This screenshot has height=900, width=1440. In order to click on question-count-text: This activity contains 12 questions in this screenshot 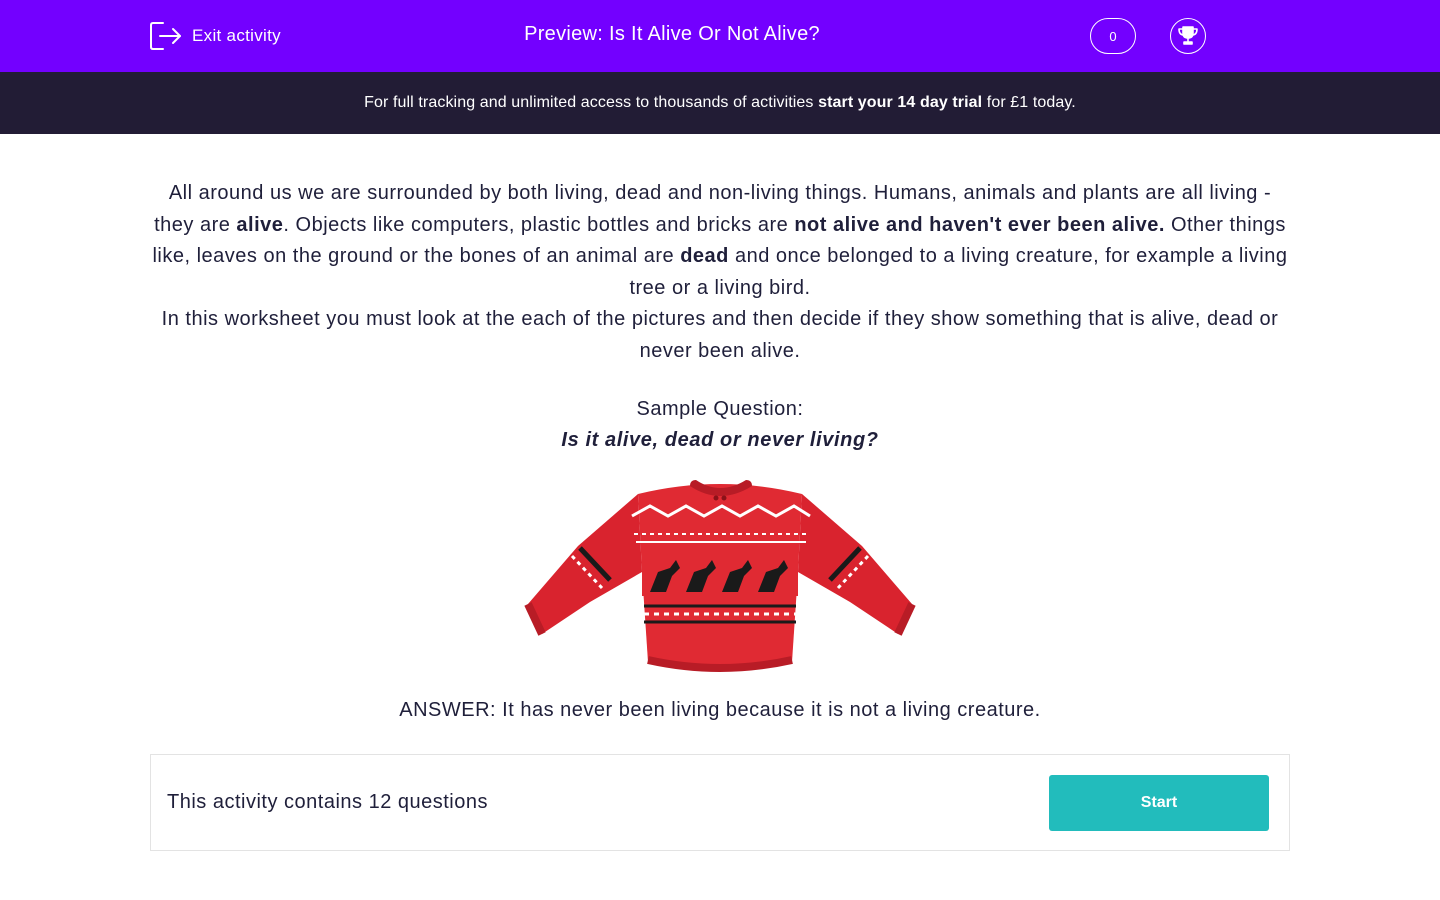, I will do `click(327, 802)`.